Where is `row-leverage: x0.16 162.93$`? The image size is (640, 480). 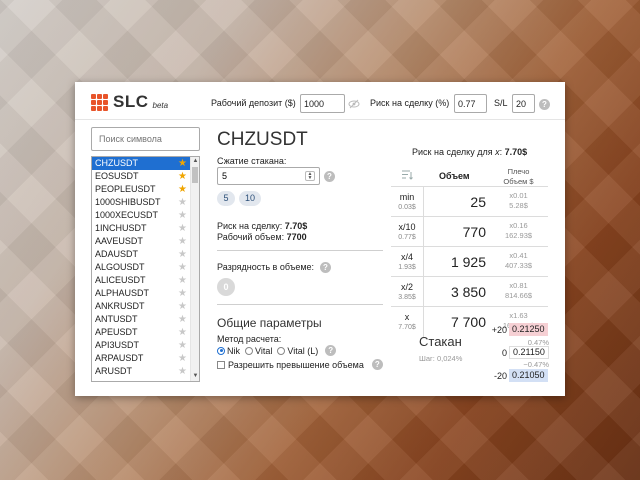 row-leverage: x0.16 162.93$ is located at coordinates (518, 230).